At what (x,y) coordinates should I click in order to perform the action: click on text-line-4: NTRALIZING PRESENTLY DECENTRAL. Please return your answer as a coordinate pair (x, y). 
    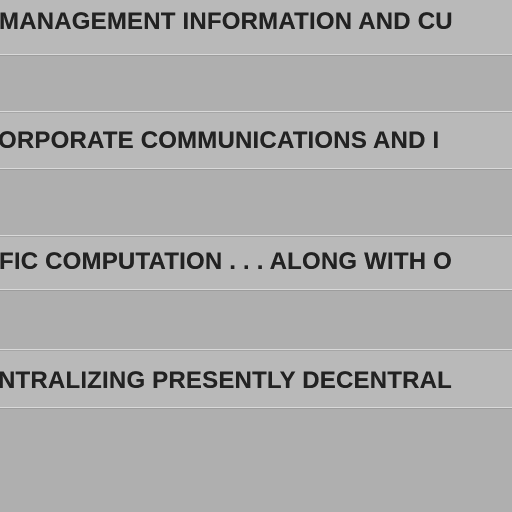
    Looking at the image, I should click on (255, 381).